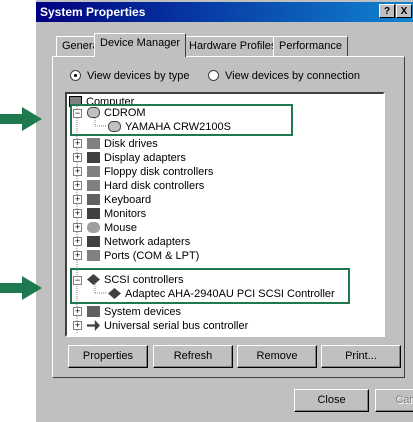 The width and height of the screenshot is (413, 422). What do you see at coordinates (93, 157) in the screenshot?
I see `display-icon` at bounding box center [93, 157].